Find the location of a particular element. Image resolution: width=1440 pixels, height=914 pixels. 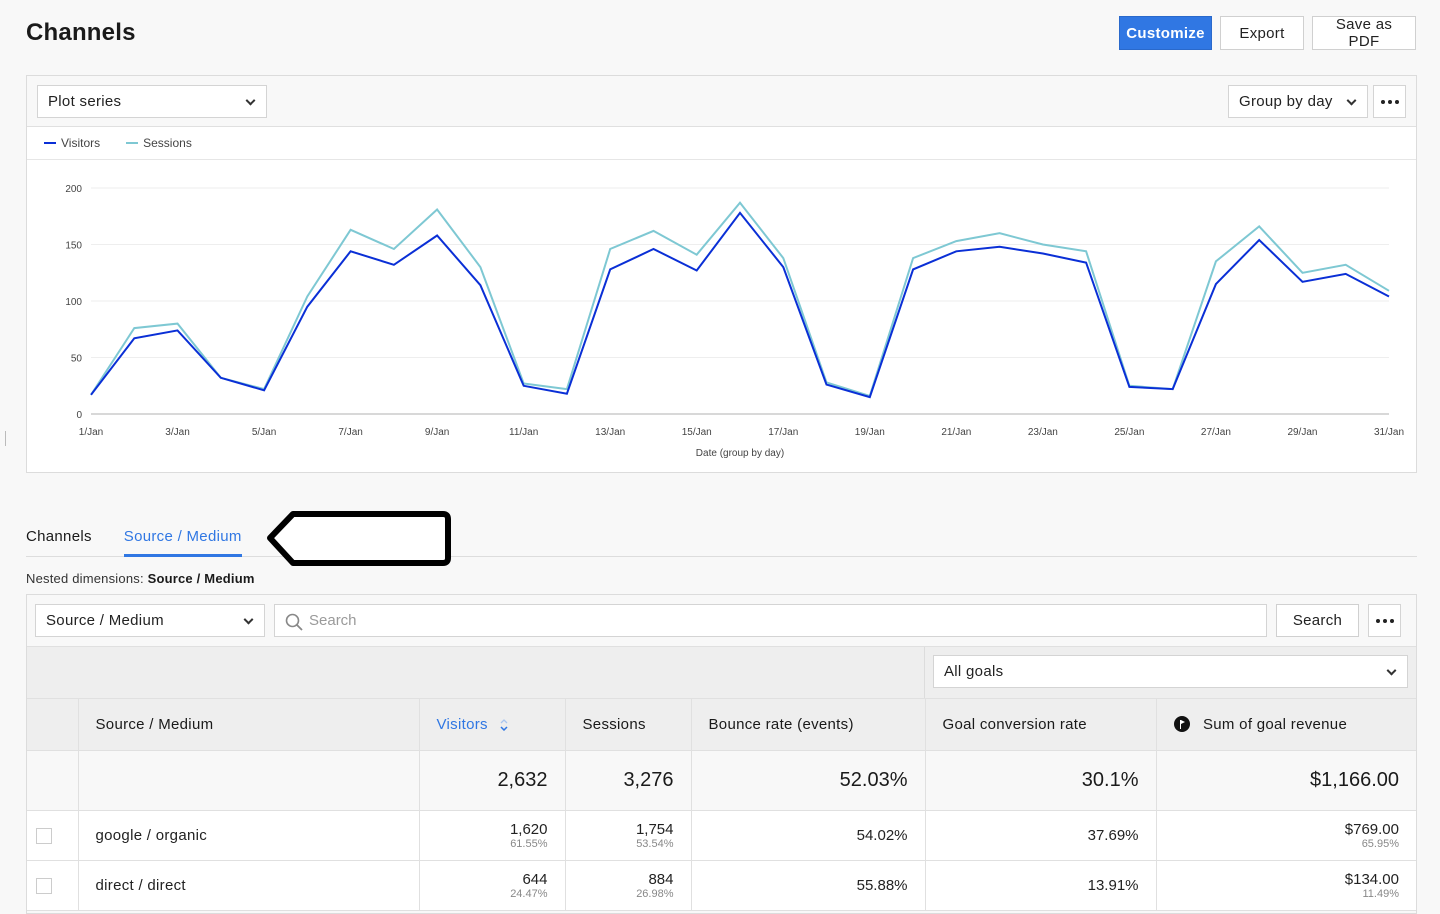

legend-swatch-visitors is located at coordinates (50, 143).